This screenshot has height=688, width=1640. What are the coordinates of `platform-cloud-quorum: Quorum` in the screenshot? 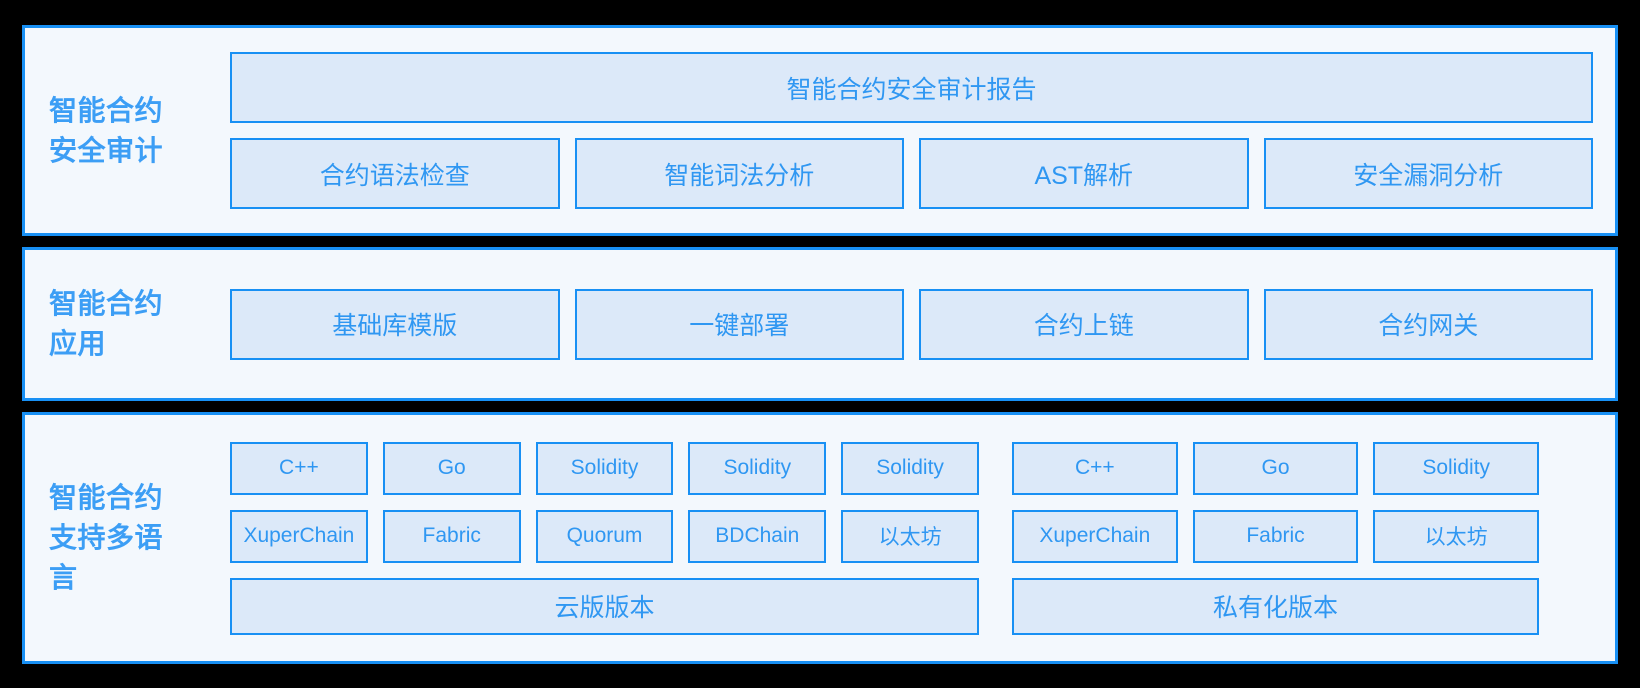 It's located at (604, 536).